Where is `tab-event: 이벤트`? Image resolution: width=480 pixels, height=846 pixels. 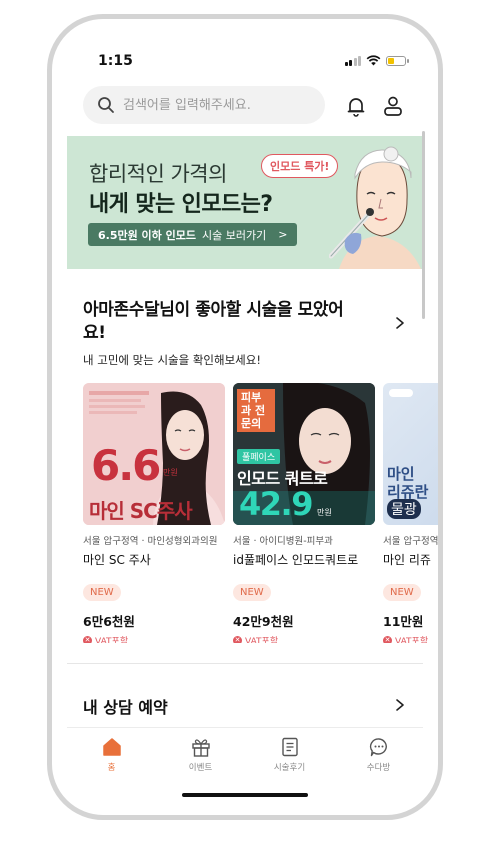
tab-event: 이벤트 is located at coordinates (200, 756).